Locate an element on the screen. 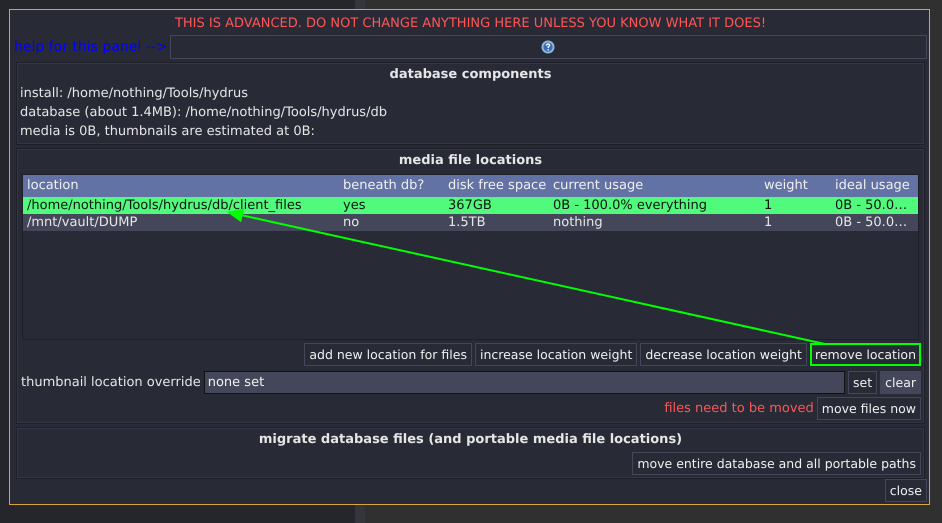 The image size is (942, 523). table-cell-text: /home/nothing/Tools/hydrus/db/client_files is located at coordinates (164, 205).